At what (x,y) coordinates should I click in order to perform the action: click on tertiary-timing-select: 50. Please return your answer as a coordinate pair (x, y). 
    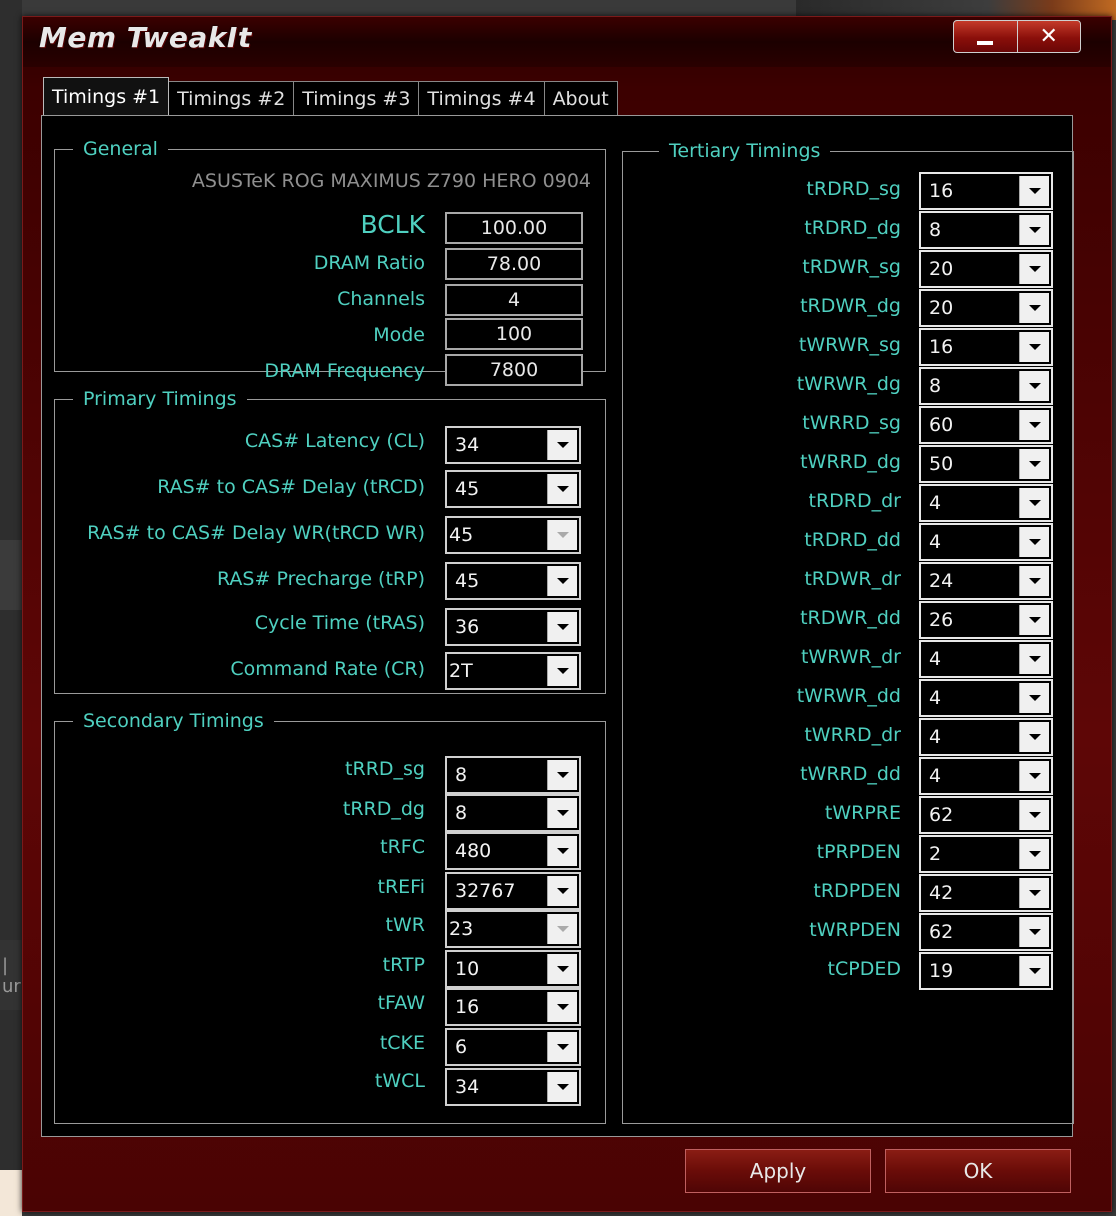
    Looking at the image, I should click on (986, 464).